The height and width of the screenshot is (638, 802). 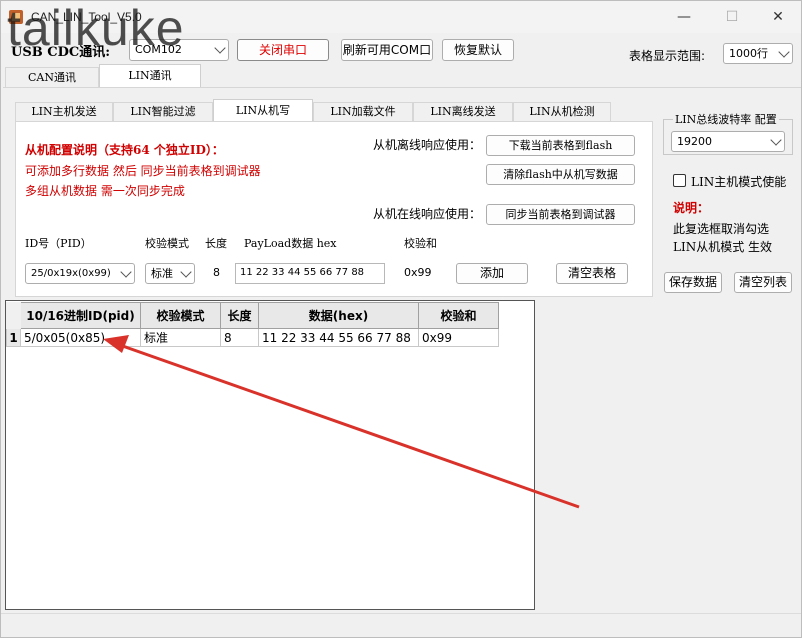 I want to click on status-bar, so click(x=401, y=625).